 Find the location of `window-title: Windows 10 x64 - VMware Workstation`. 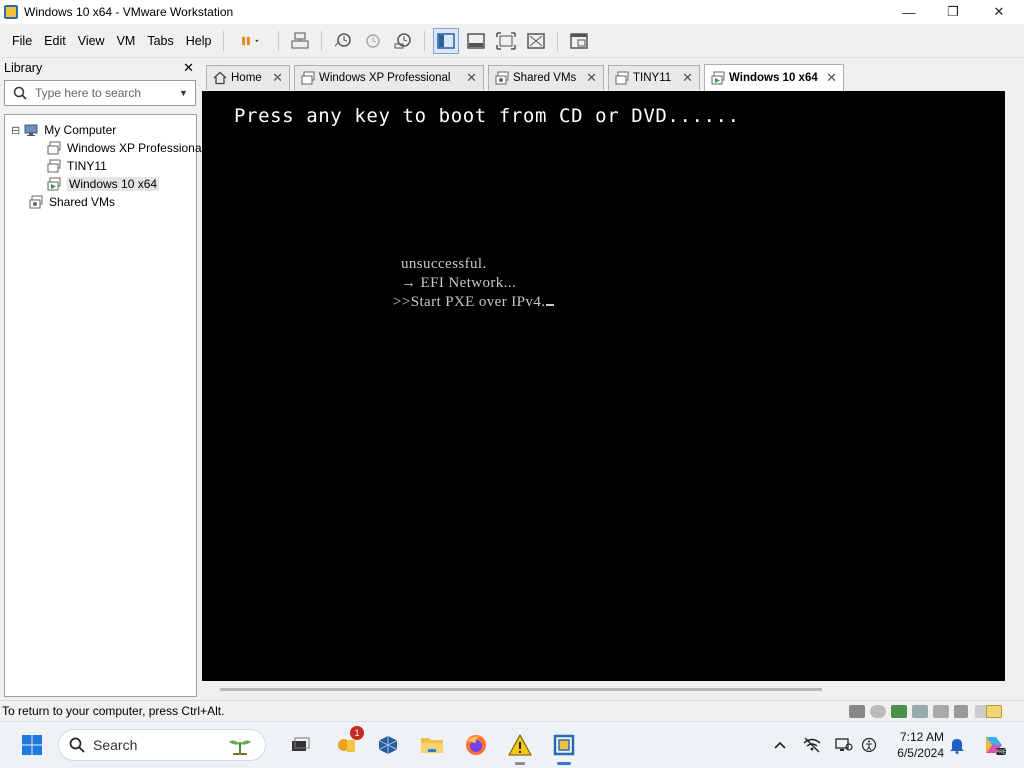

window-title: Windows 10 x64 - VMware Workstation is located at coordinates (129, 12).